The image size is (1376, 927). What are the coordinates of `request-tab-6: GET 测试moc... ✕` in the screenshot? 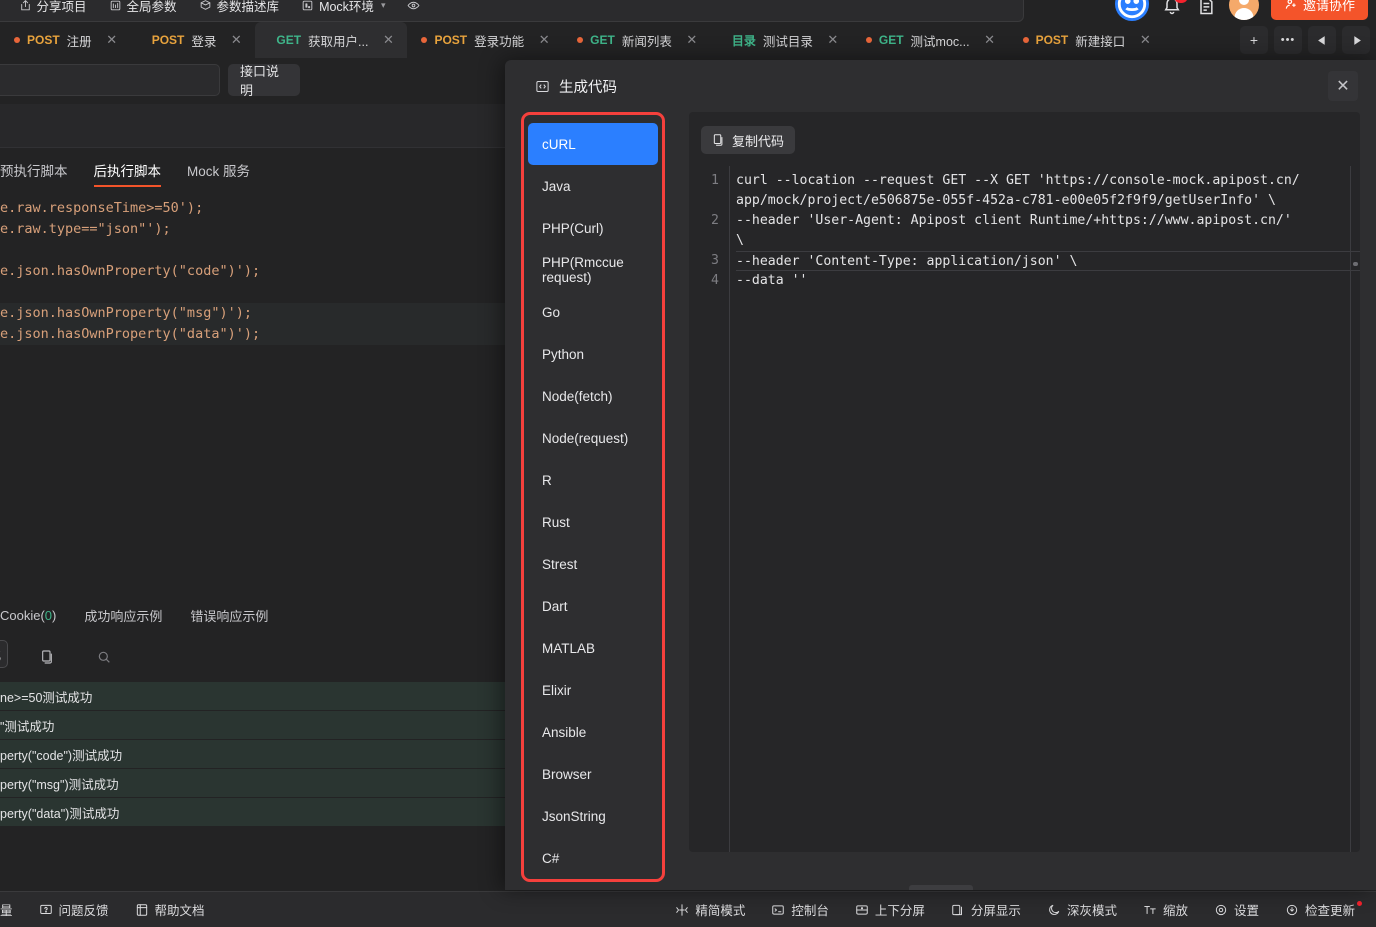 It's located at (930, 40).